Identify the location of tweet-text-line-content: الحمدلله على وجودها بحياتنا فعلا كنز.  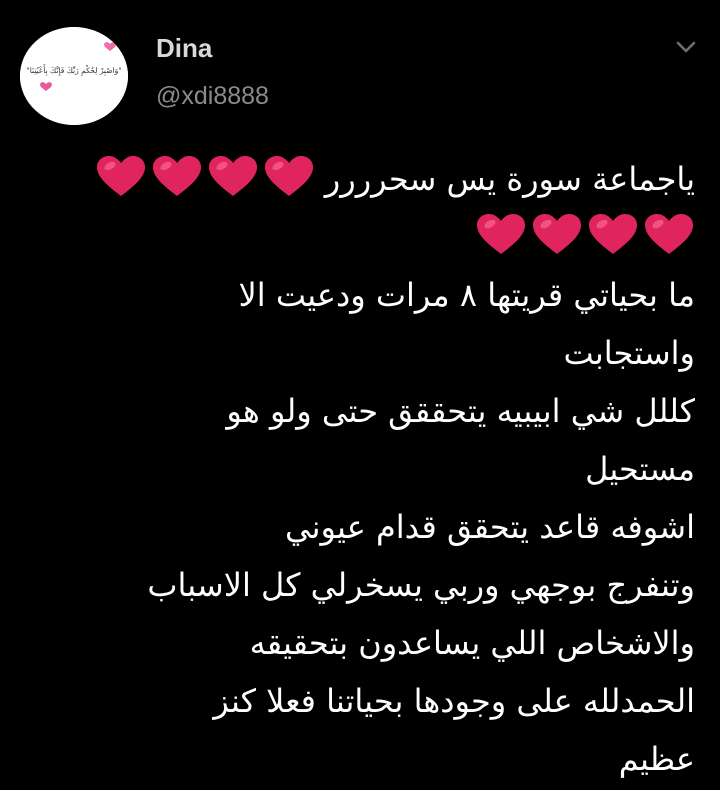
(454, 701).